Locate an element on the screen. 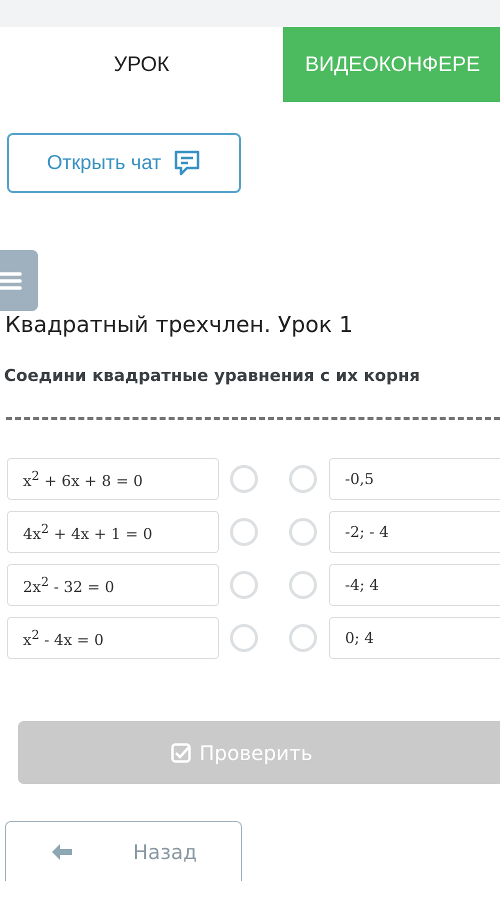  equation-card: x$^{2}$ + 6x + 8 = 0 is located at coordinates (113, 479).